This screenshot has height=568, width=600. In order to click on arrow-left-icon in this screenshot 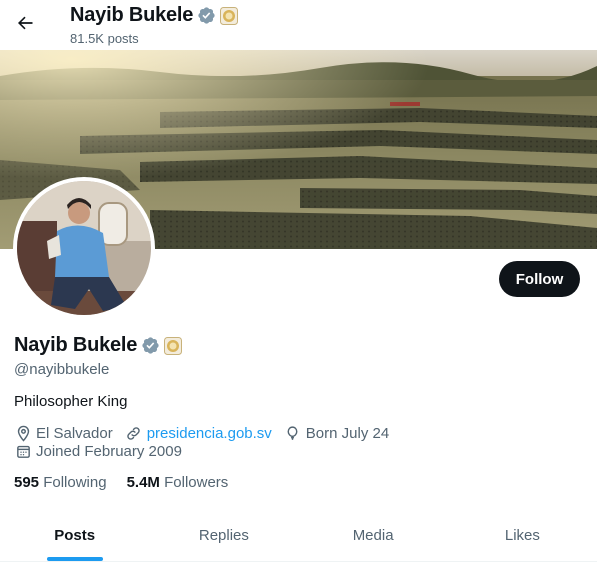, I will do `click(25, 23)`.